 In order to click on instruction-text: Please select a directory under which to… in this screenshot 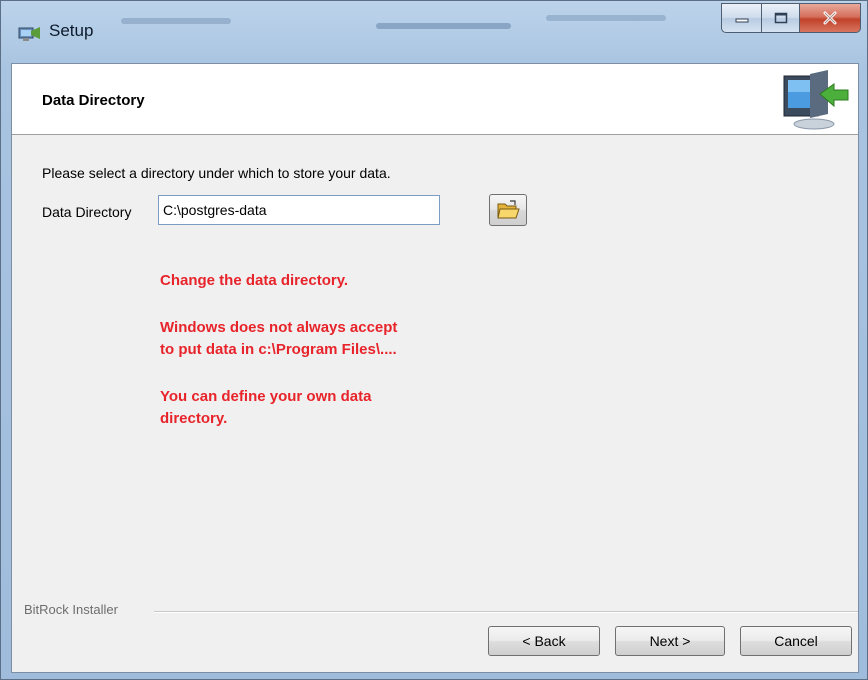, I will do `click(216, 173)`.